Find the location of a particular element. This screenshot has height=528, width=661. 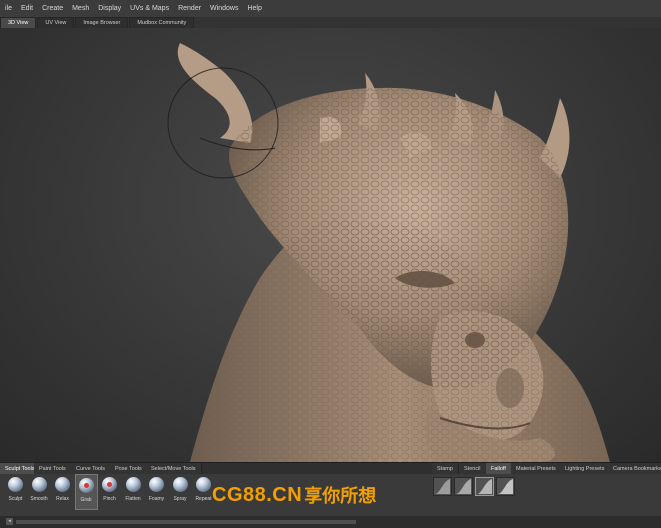

spray-icon is located at coordinates (180, 484).